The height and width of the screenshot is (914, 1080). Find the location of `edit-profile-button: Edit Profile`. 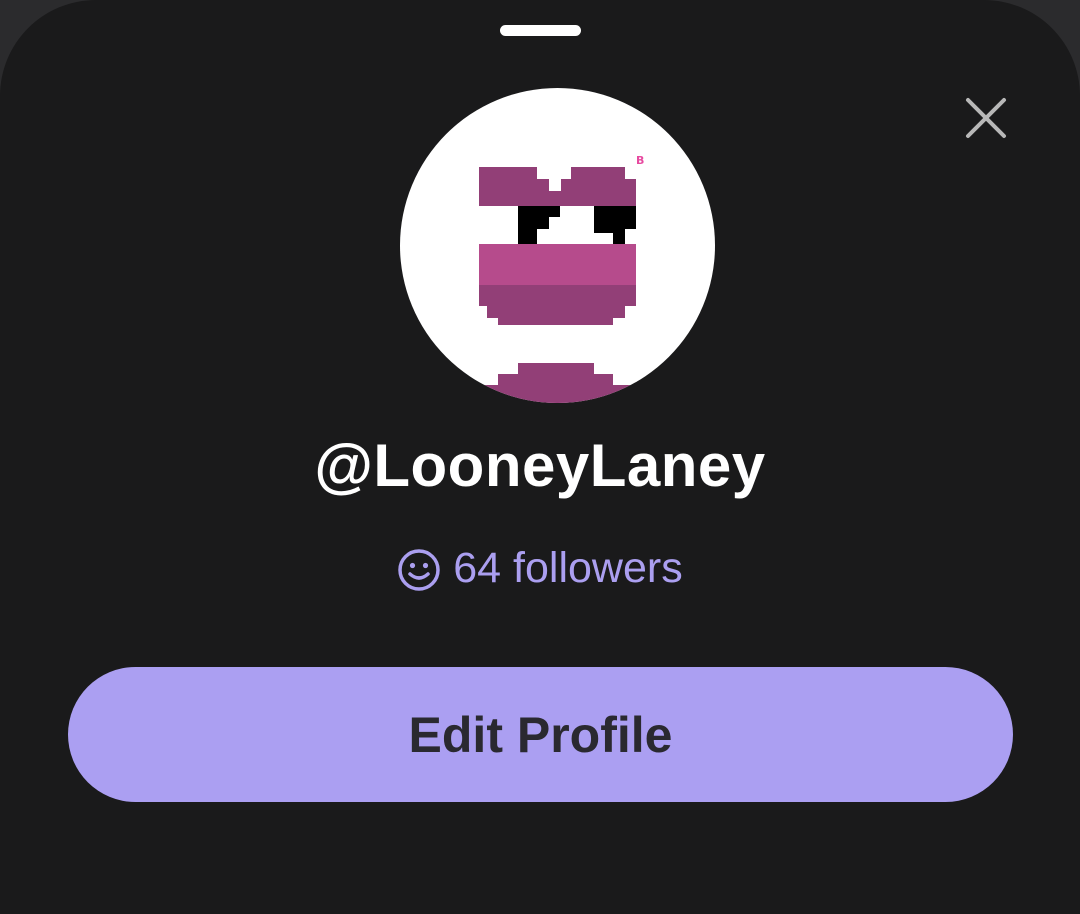

edit-profile-button: Edit Profile is located at coordinates (540, 734).